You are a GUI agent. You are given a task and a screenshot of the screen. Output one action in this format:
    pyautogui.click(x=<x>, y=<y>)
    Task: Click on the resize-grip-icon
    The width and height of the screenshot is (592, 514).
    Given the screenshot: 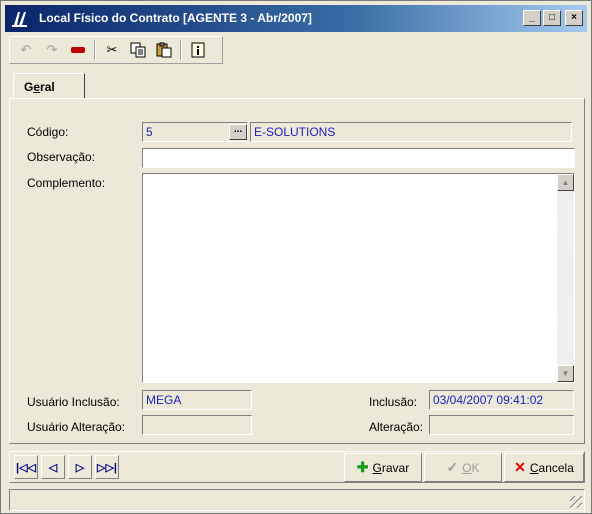 What is the action you would take?
    pyautogui.click(x=576, y=502)
    